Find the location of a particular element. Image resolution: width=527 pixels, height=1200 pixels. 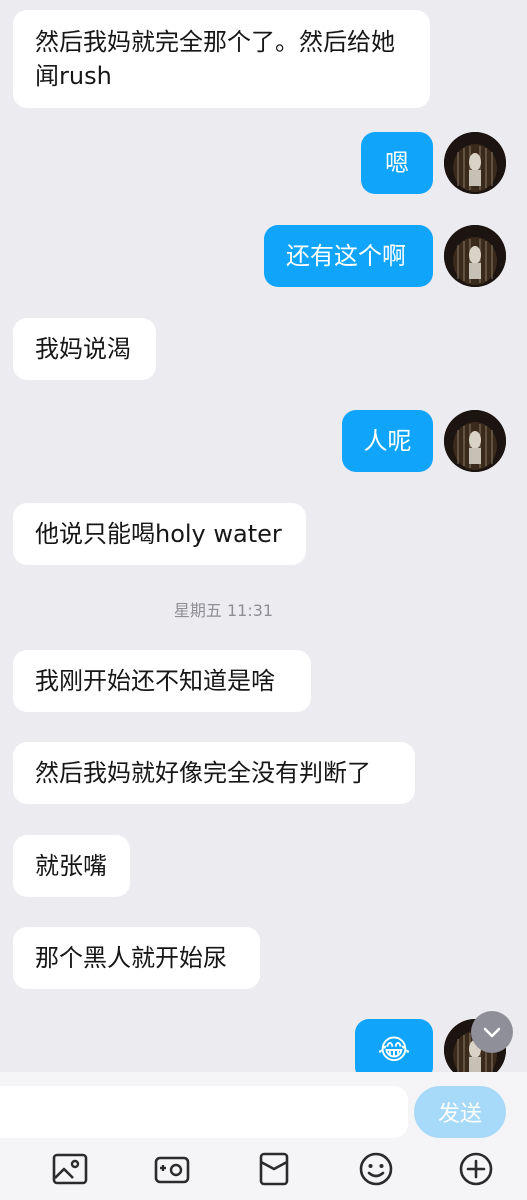

incoming-message: 然后我妈就好像完全没有判断了 is located at coordinates (214, 773).